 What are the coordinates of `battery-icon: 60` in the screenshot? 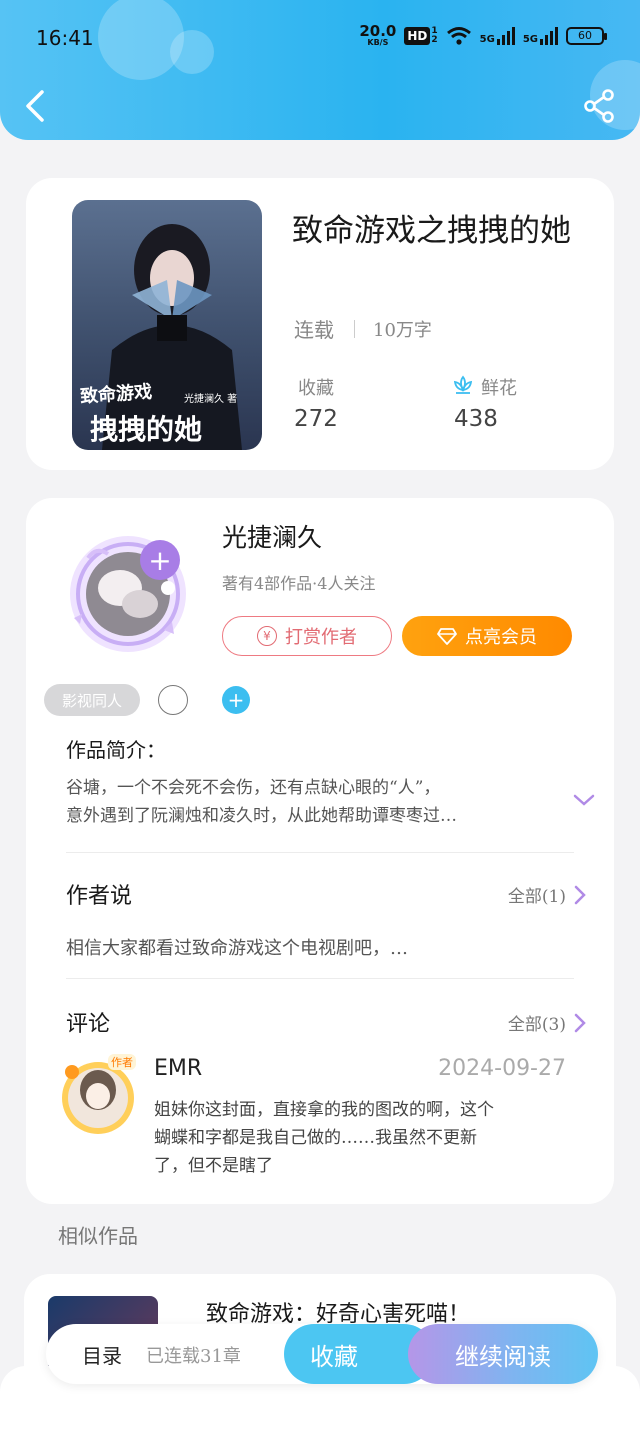 It's located at (586, 35).